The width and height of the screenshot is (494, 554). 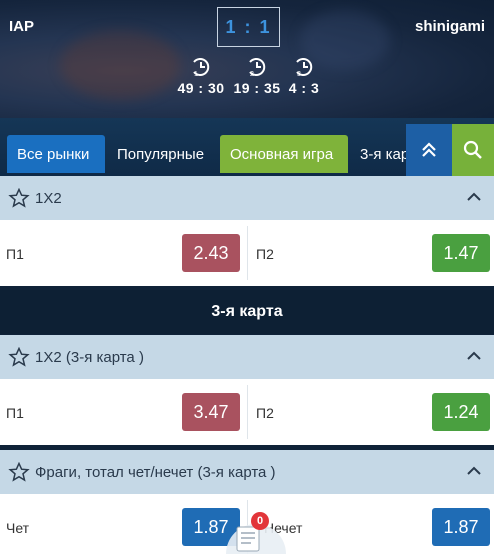 What do you see at coordinates (260, 521) in the screenshot?
I see `coupon-count-badge: 0` at bounding box center [260, 521].